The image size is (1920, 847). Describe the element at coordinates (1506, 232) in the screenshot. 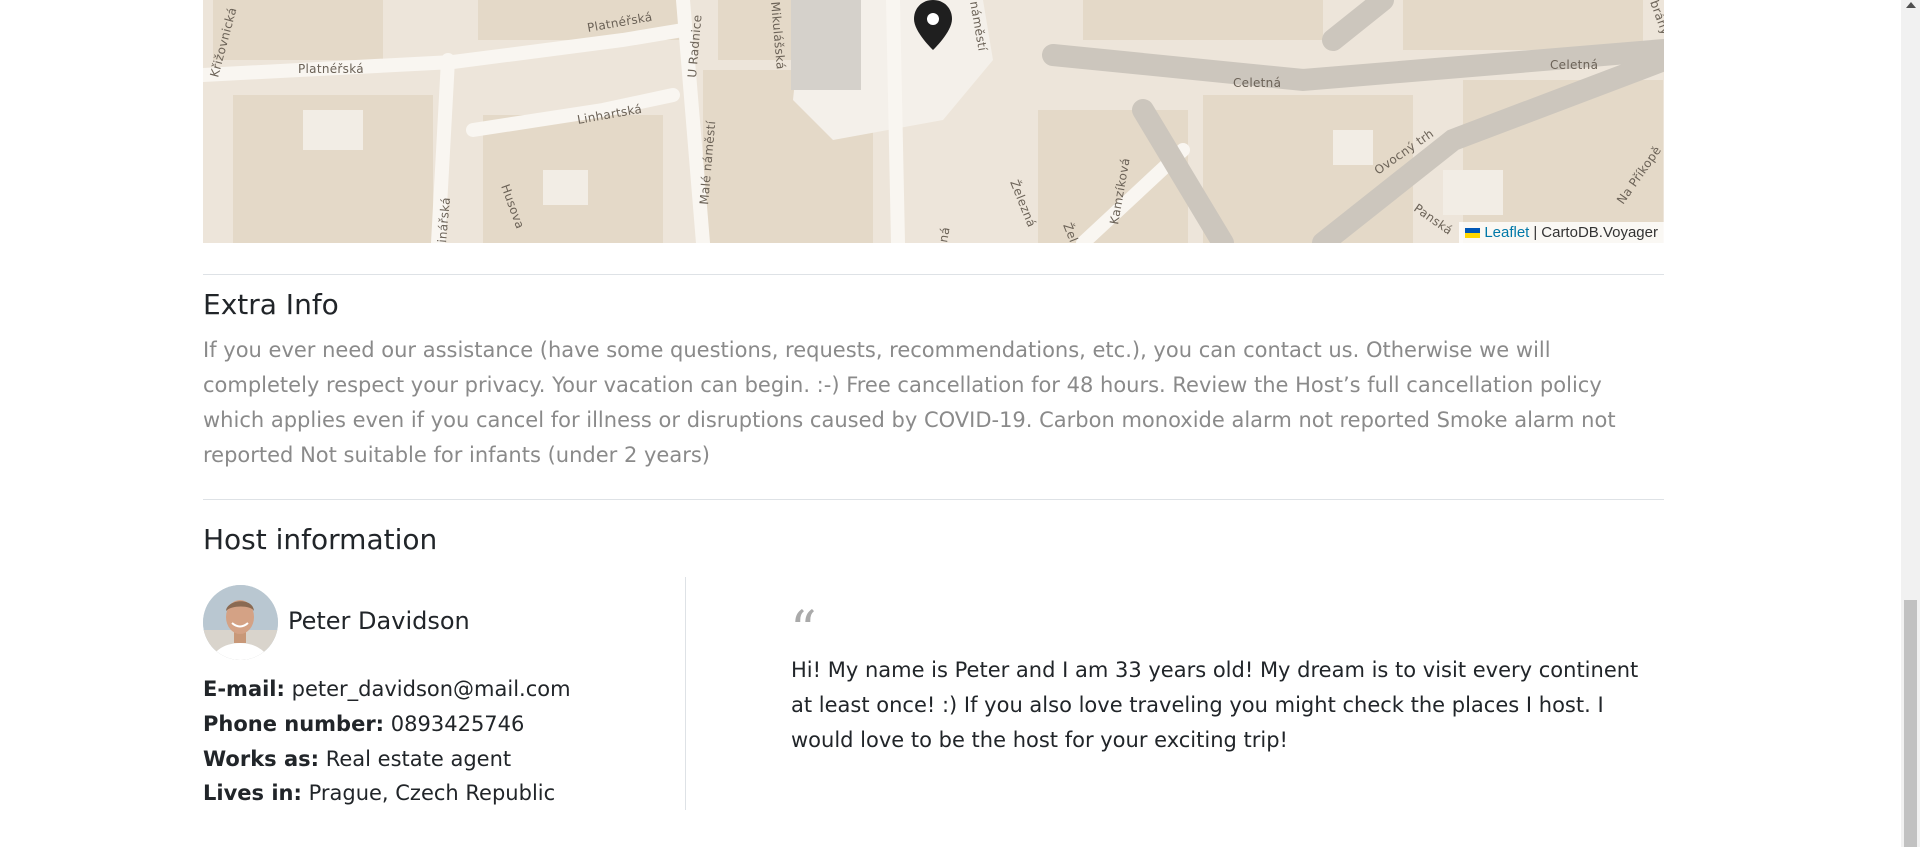

I see `leaflet-link: Leaflet` at that location.